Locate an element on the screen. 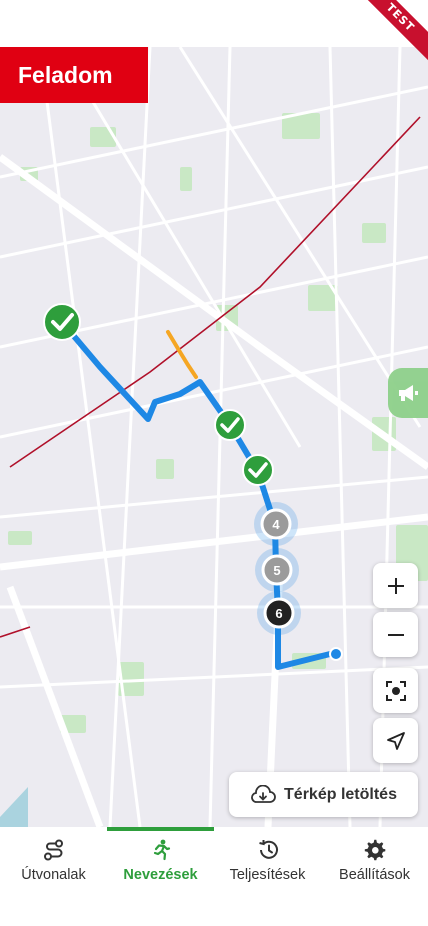  status-bar is located at coordinates (214, 23).